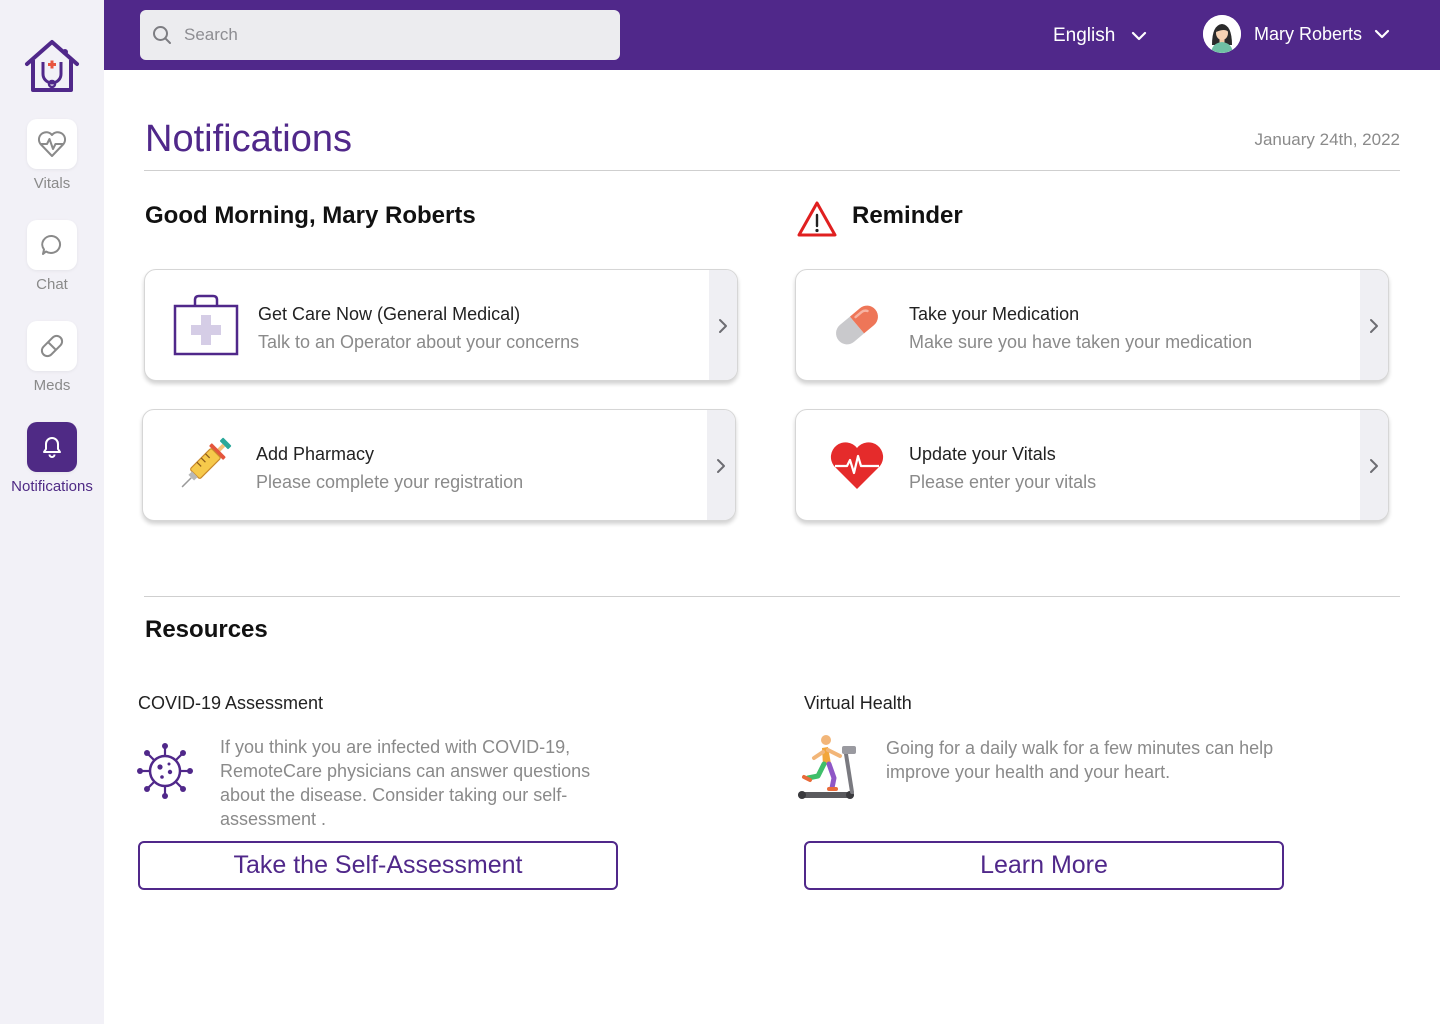 Image resolution: width=1440 pixels, height=1024 pixels. I want to click on card-title: Update your Vitals, so click(982, 454).